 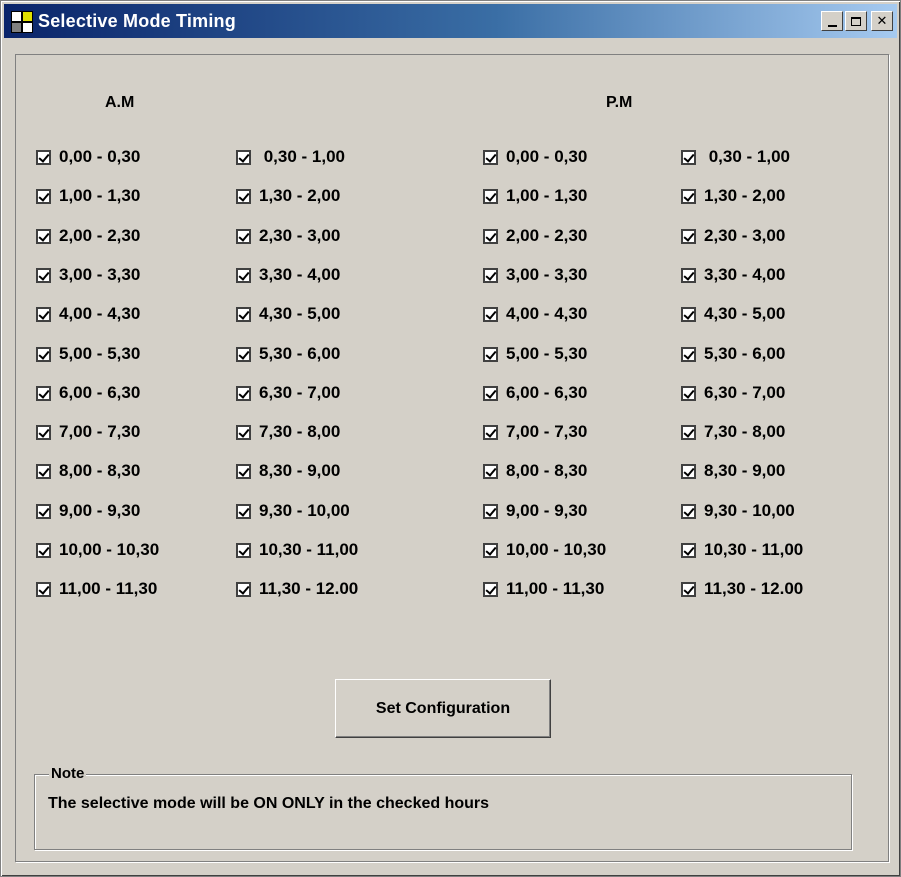 What do you see at coordinates (97, 550) in the screenshot?
I see `checkbox-am-first-half-10: 10,00 - 10,30` at bounding box center [97, 550].